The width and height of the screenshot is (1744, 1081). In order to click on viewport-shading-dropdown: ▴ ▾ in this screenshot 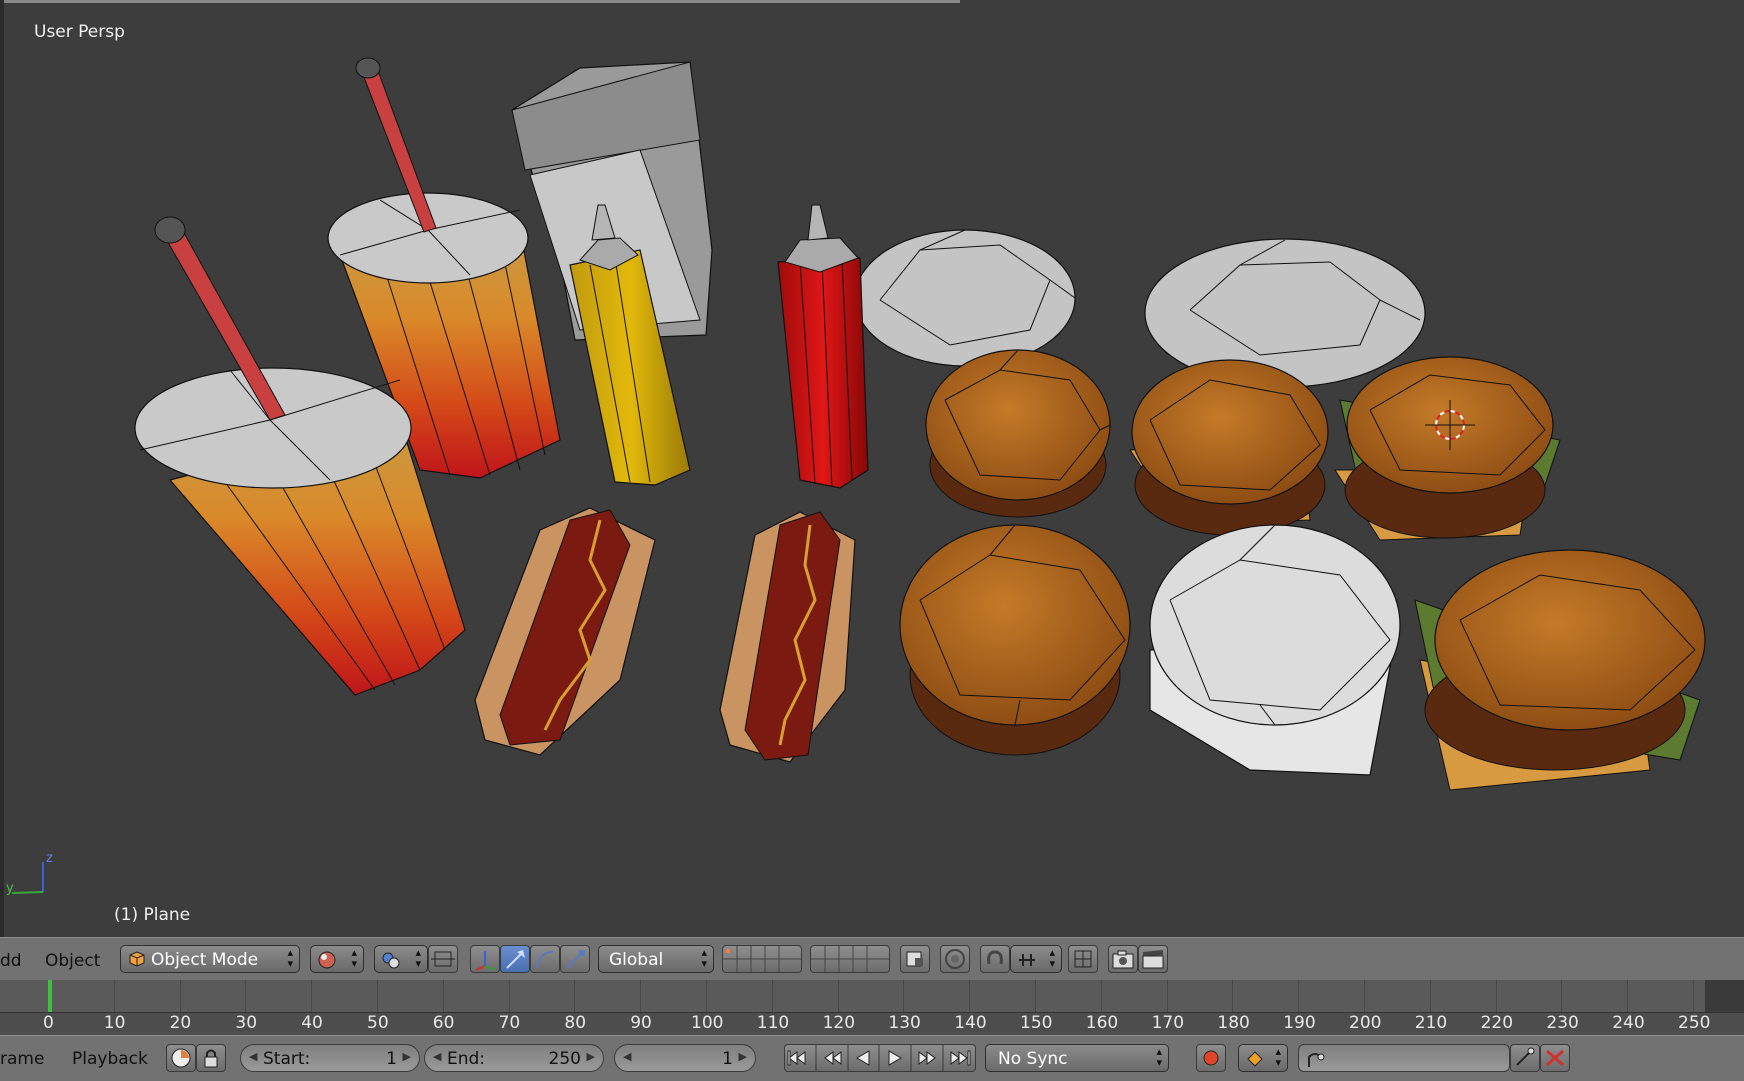, I will do `click(337, 959)`.